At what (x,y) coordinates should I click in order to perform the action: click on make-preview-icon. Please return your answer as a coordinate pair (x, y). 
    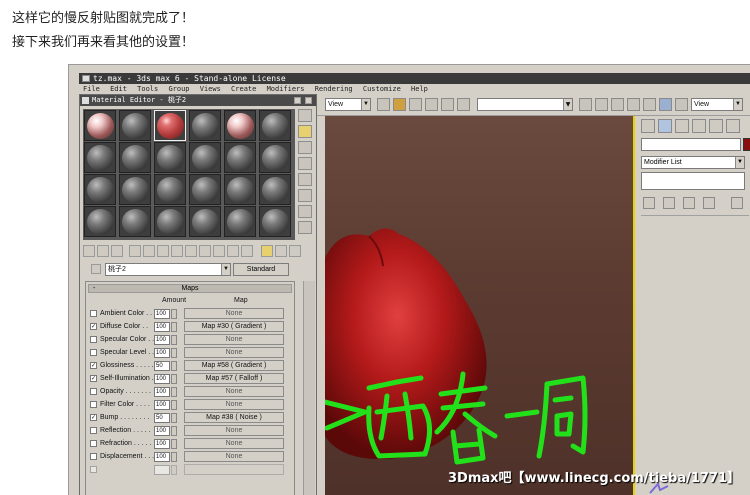
    Looking at the image, I should click on (305, 195).